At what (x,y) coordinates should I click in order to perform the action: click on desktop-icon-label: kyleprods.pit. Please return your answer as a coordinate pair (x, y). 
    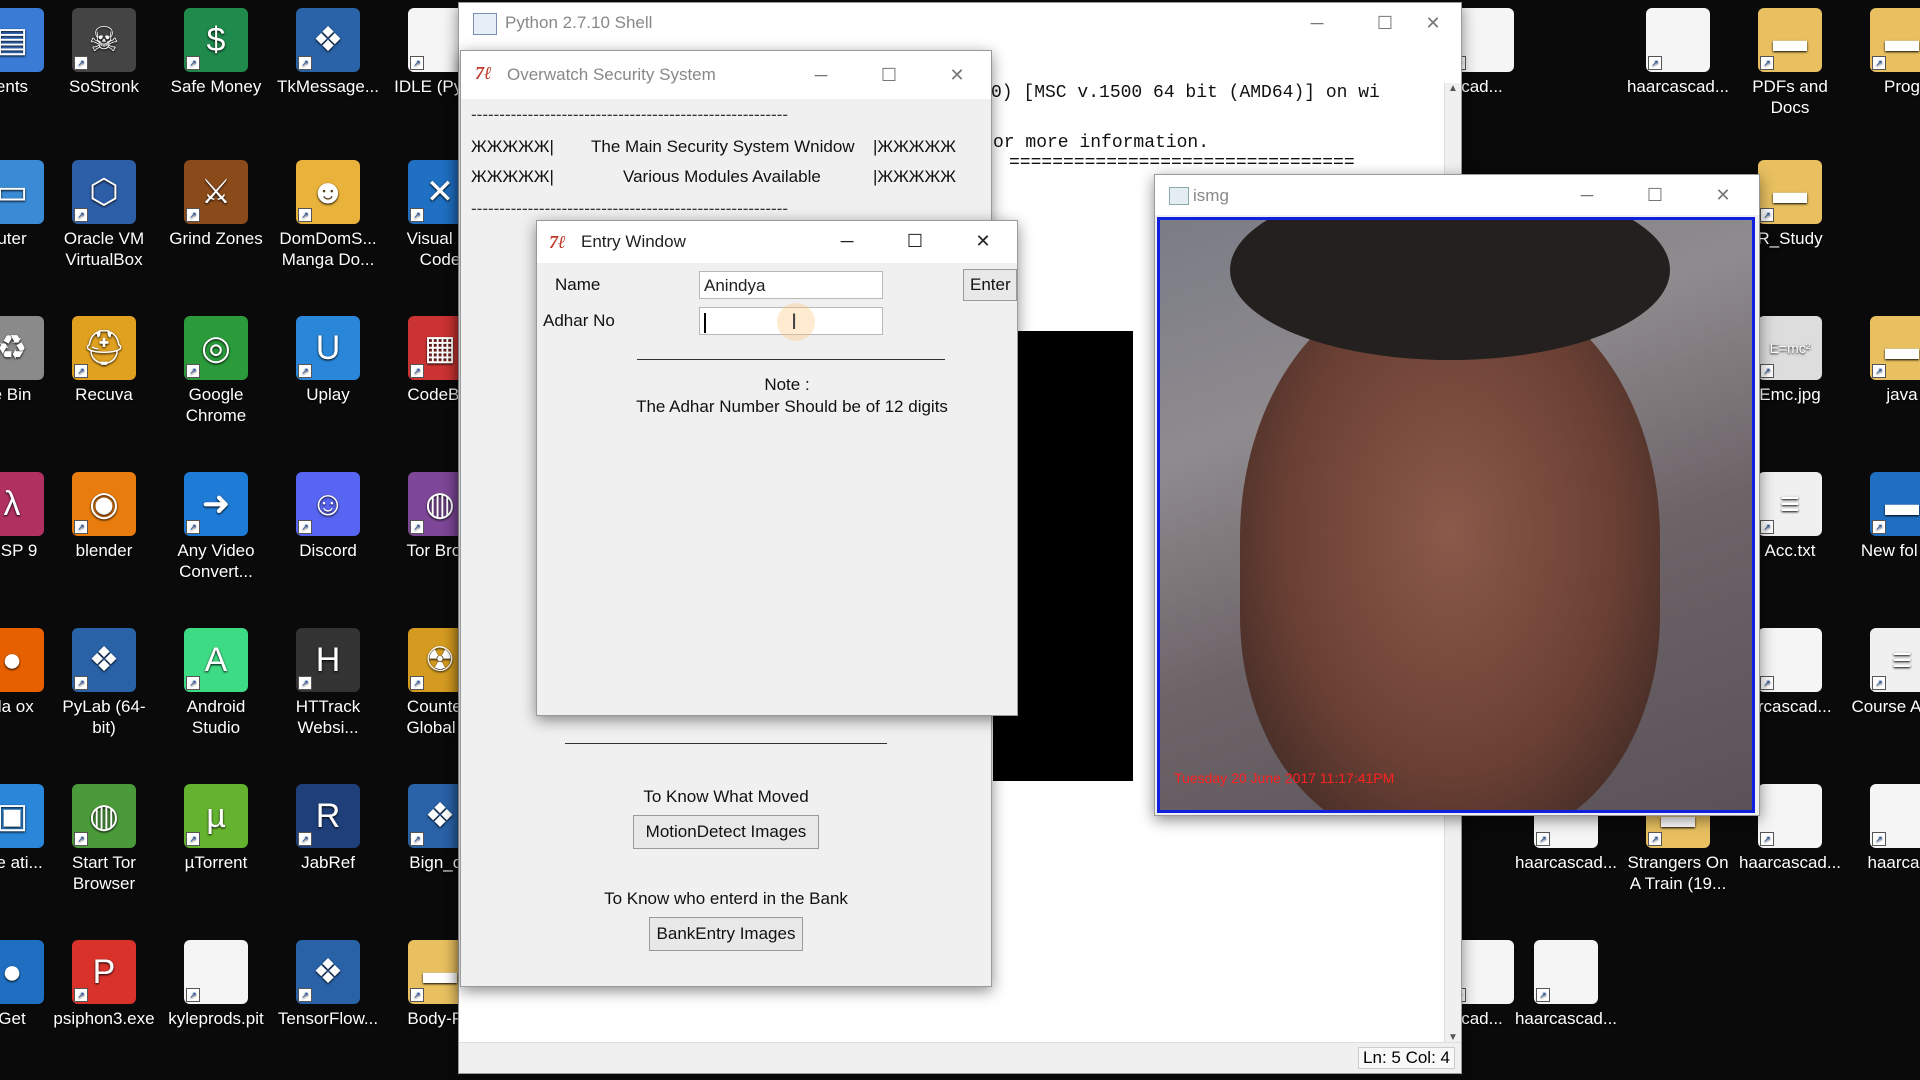
    Looking at the image, I should click on (216, 1018).